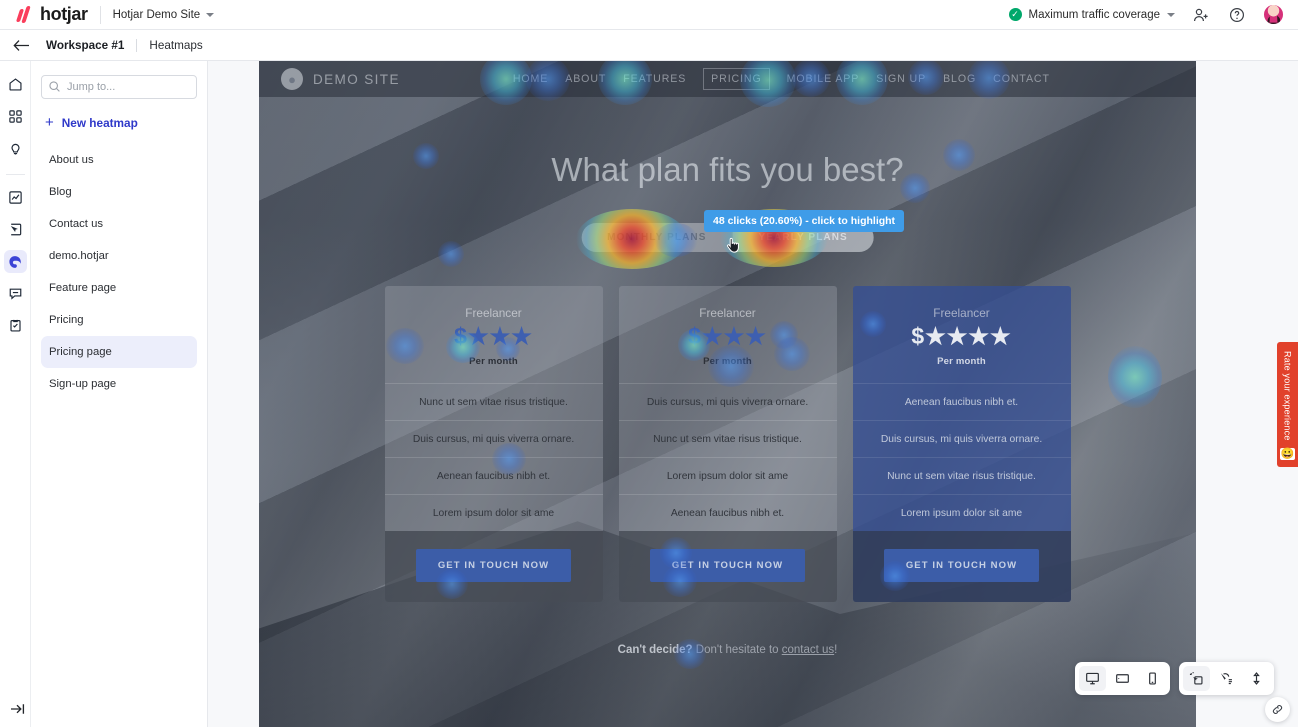 This screenshot has width=1298, height=727. What do you see at coordinates (85, 45) in the screenshot?
I see `breadcrumb-workspace: Workspace #1` at bounding box center [85, 45].